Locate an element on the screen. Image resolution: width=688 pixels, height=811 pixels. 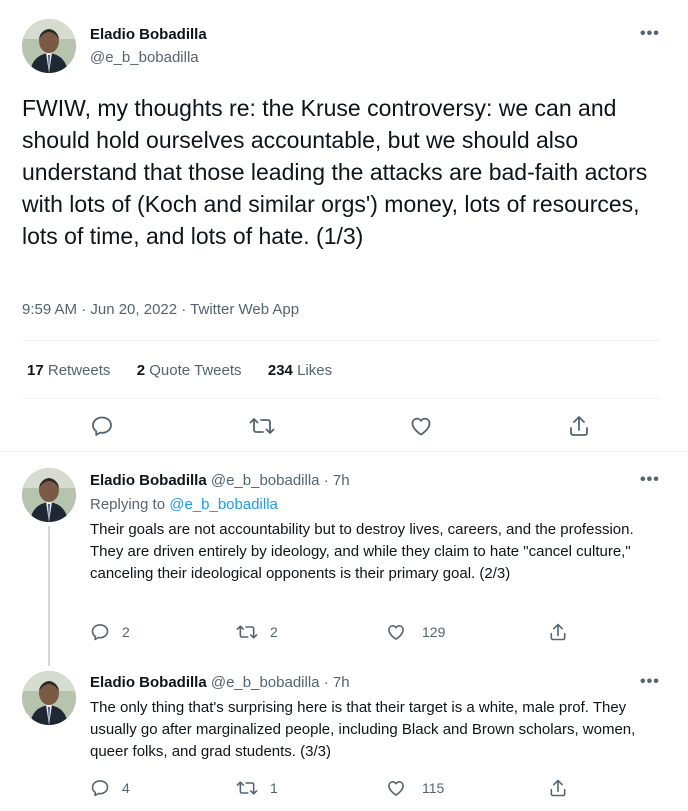
like-count: 115 is located at coordinates (433, 788).